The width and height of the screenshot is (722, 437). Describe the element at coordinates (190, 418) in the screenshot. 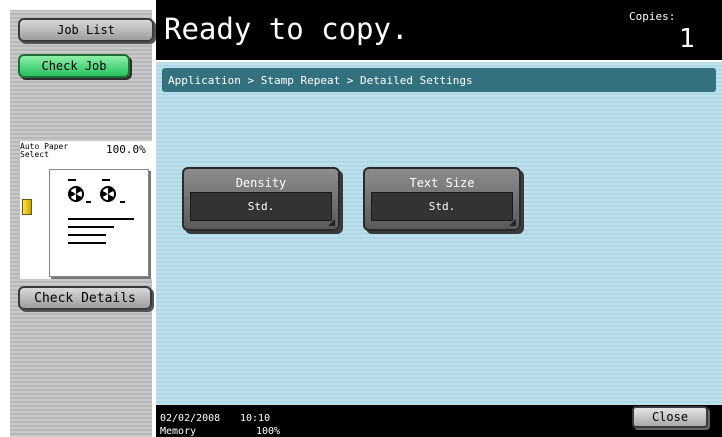

I see `date-display: 02/02/2008` at that location.